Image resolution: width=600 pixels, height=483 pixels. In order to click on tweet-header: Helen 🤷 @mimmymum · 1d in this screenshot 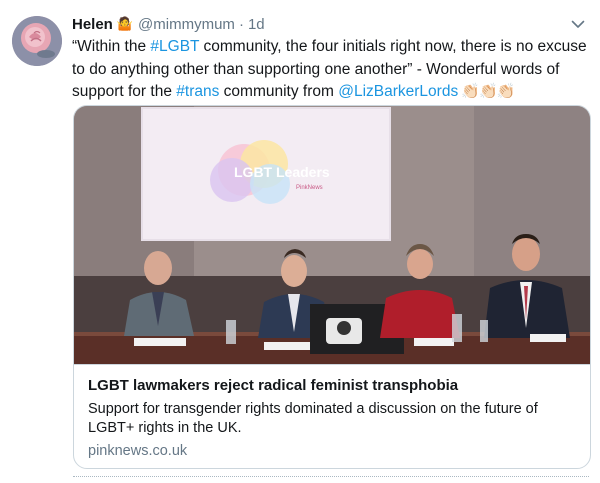, I will do `click(168, 24)`.